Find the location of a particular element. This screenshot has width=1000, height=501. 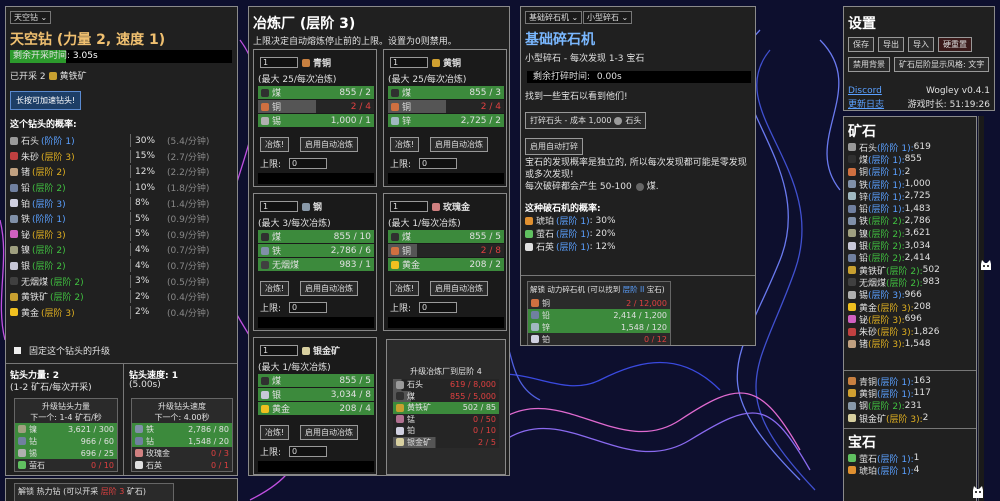

gem-pct: : 20% is located at coordinates (602, 233).